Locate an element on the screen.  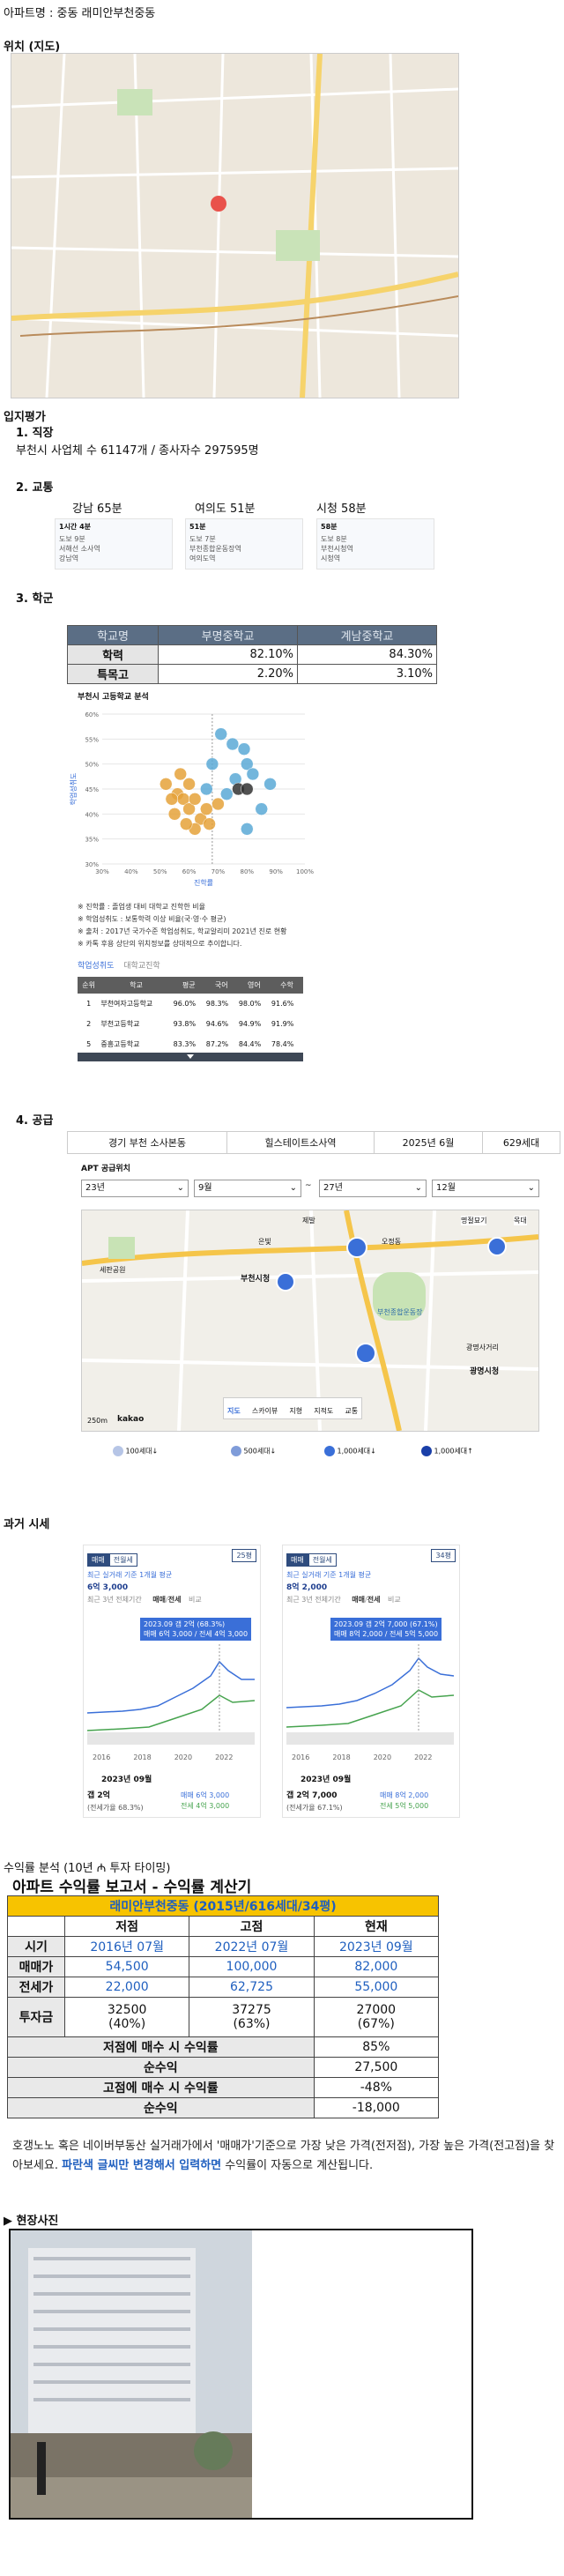
chevron-down-icon is located at coordinates (191, 1056).